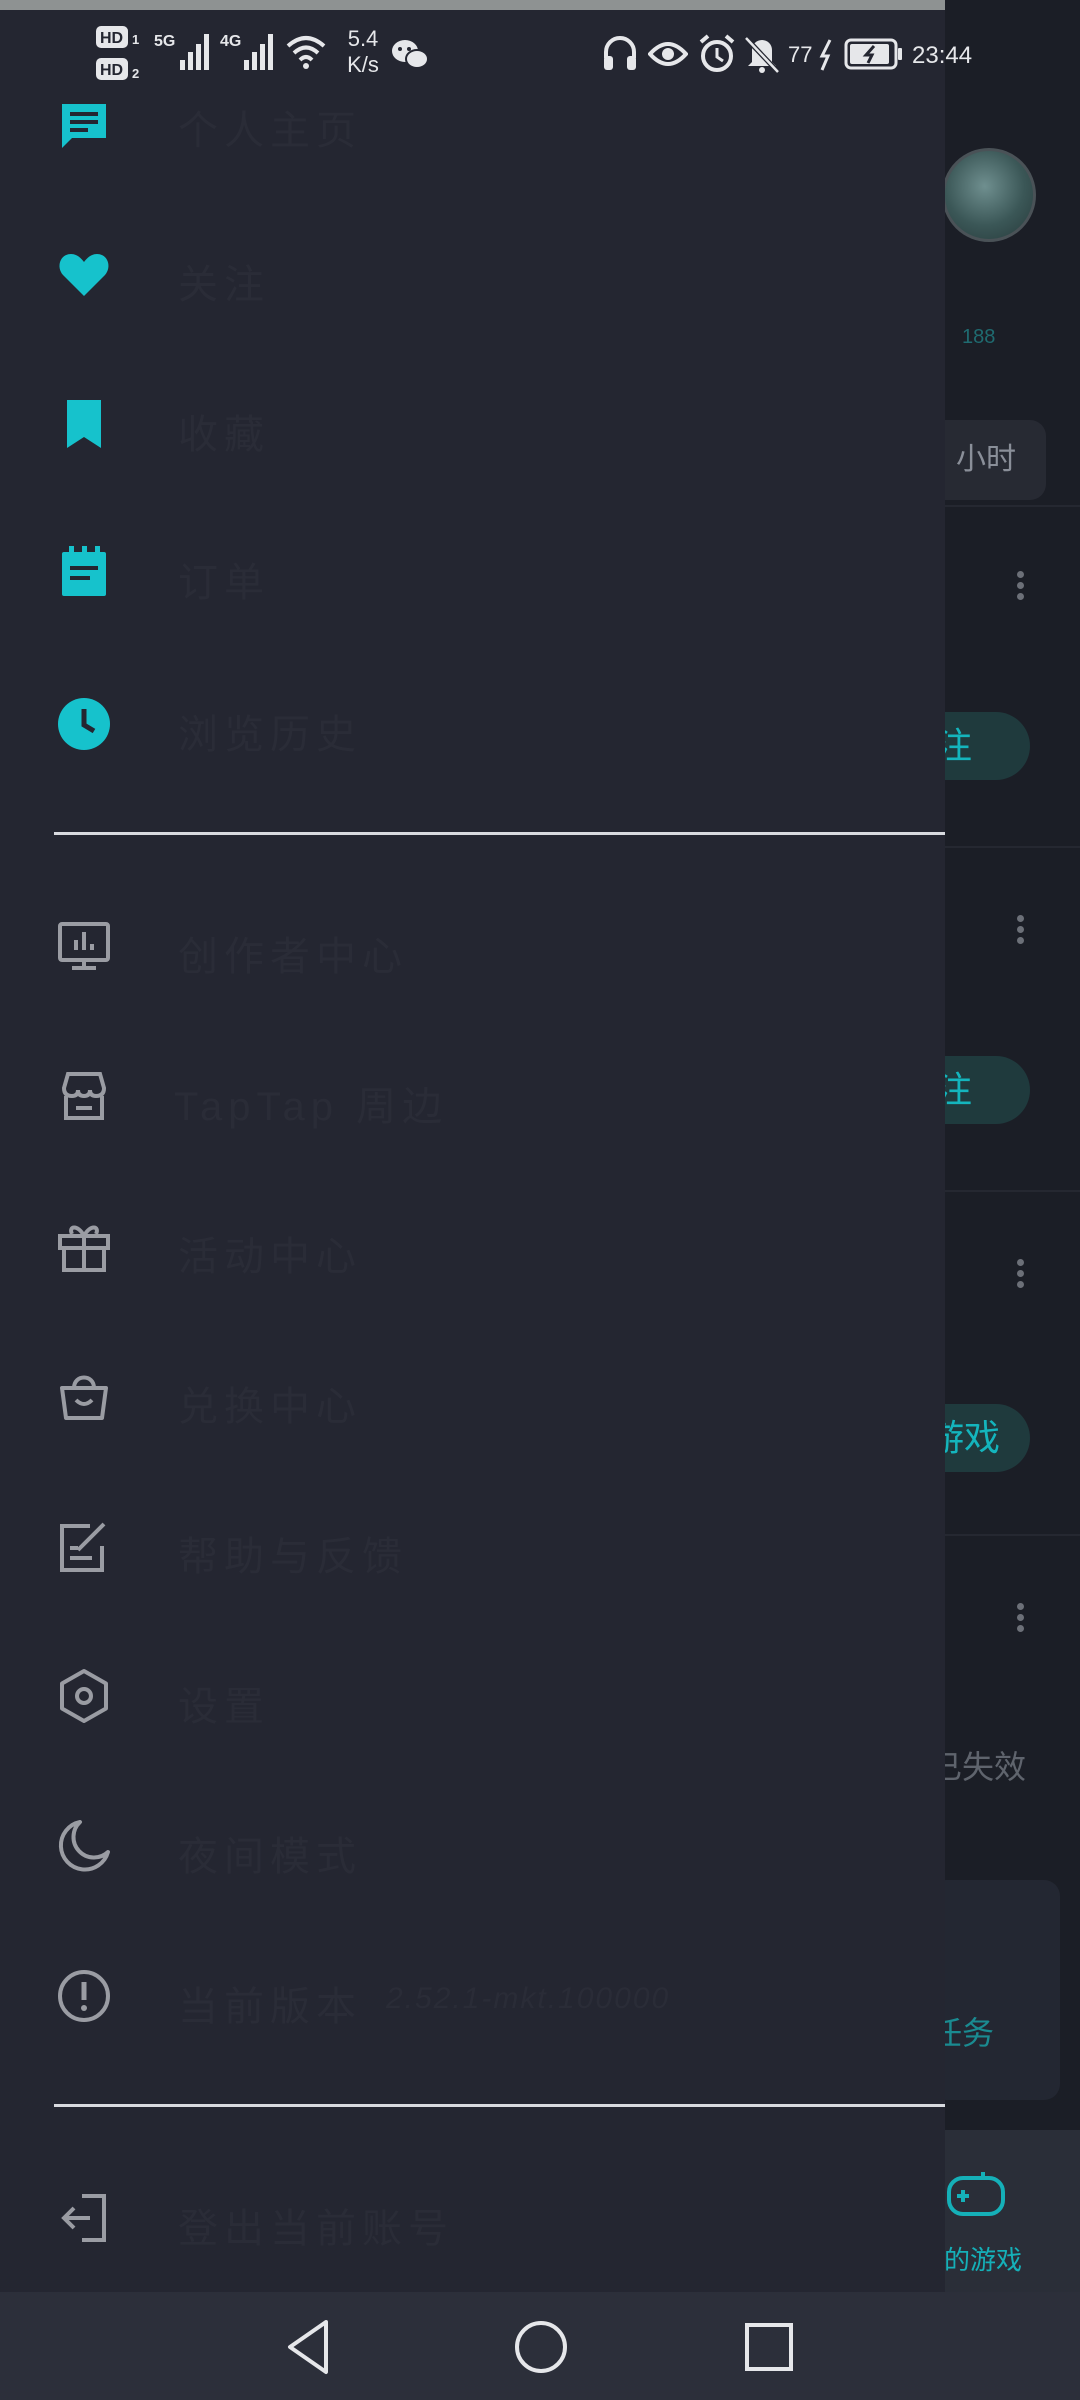 Image resolution: width=1080 pixels, height=2400 pixels. I want to click on menu-item-label: 活动中心, so click(270, 1257).